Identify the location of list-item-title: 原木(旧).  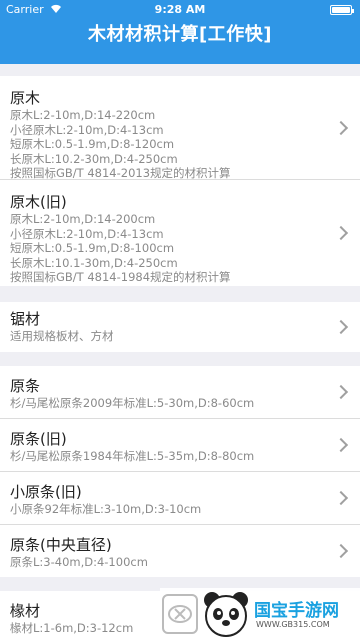
(38, 202).